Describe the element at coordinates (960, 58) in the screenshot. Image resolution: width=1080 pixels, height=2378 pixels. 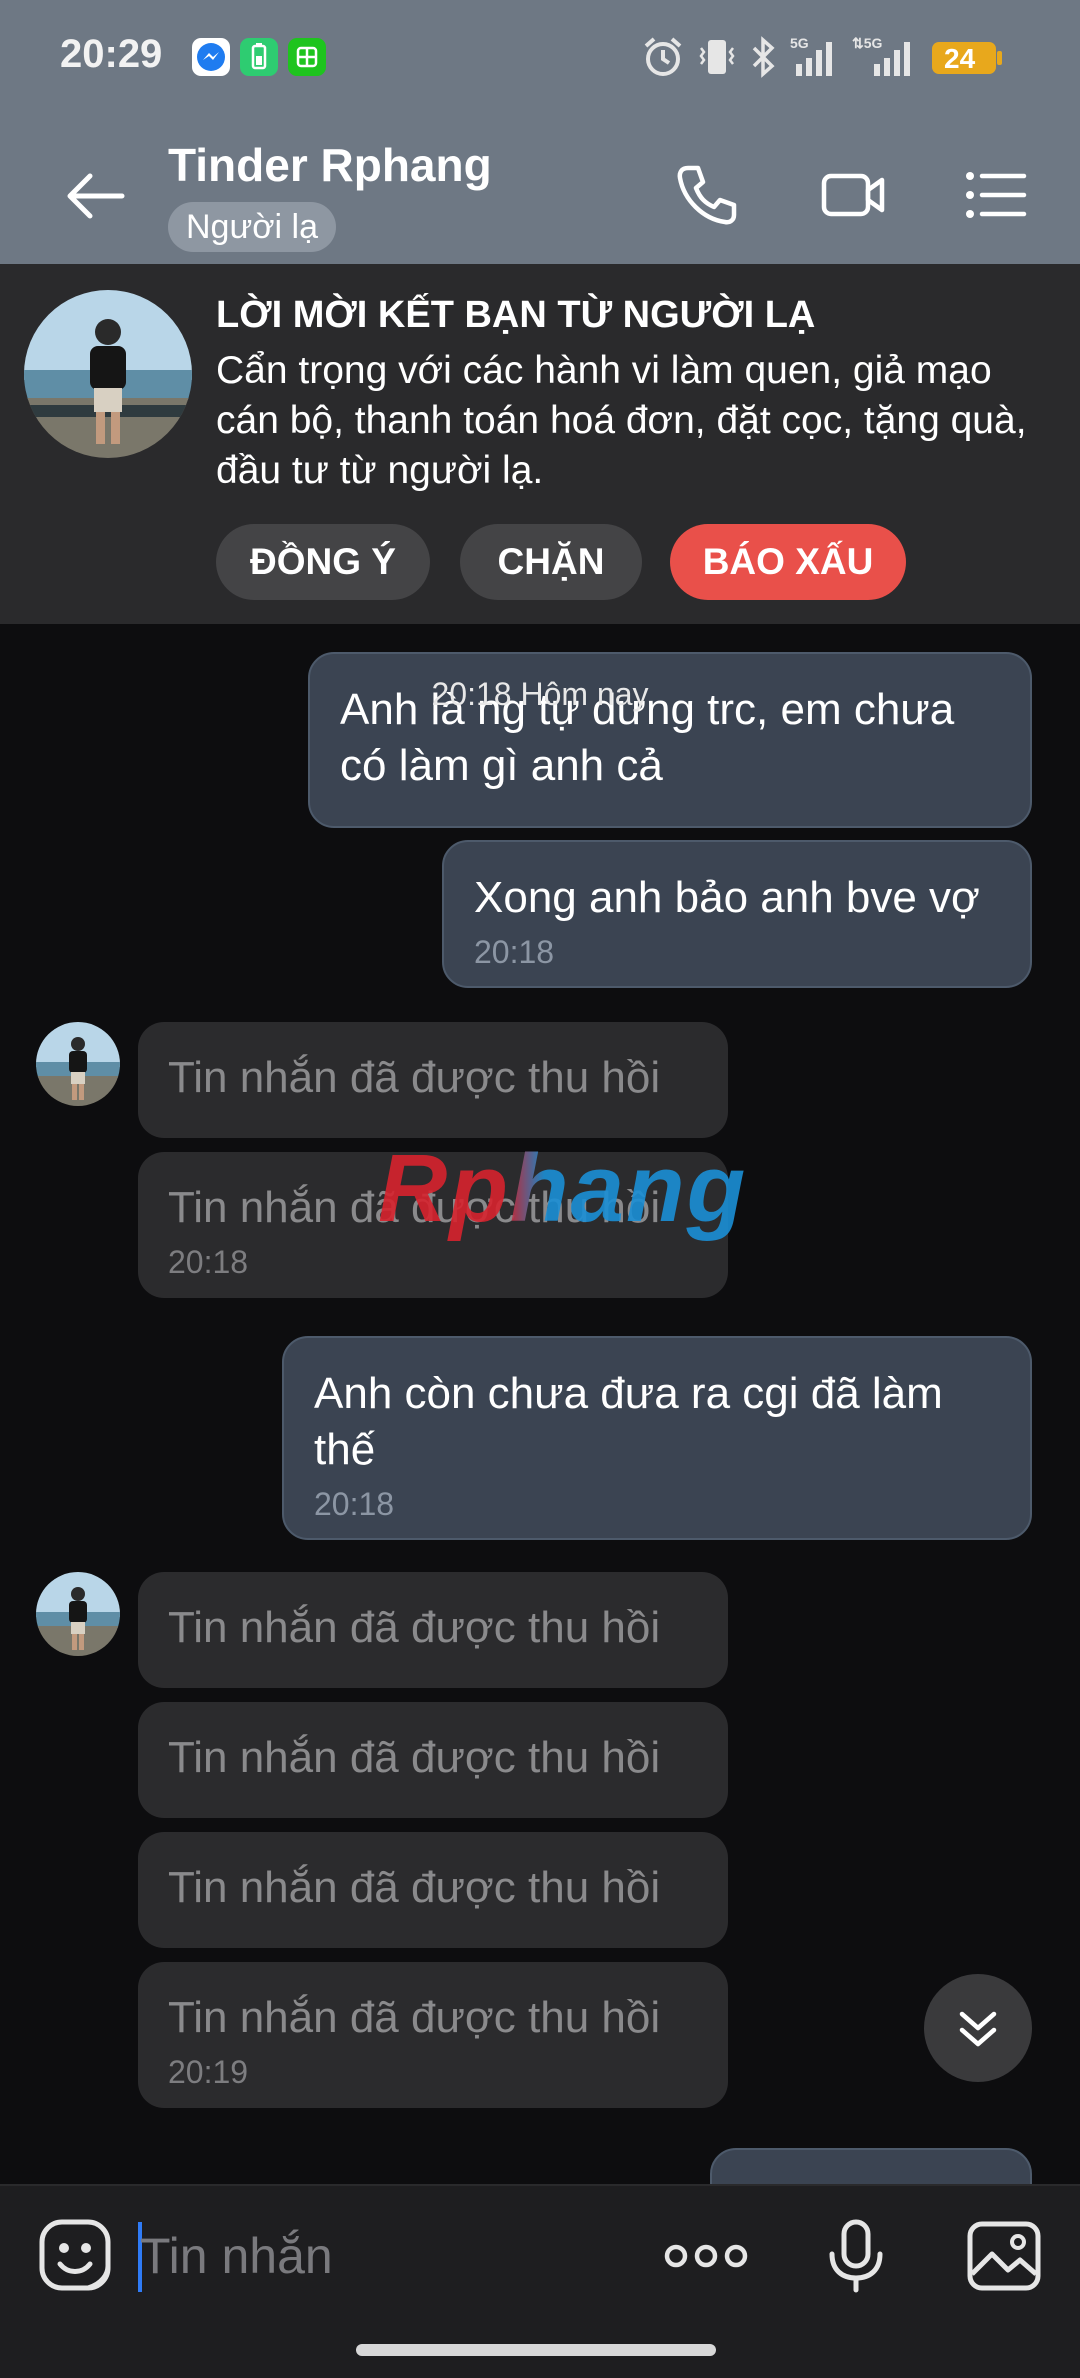
I see `battery-level: 24` at that location.